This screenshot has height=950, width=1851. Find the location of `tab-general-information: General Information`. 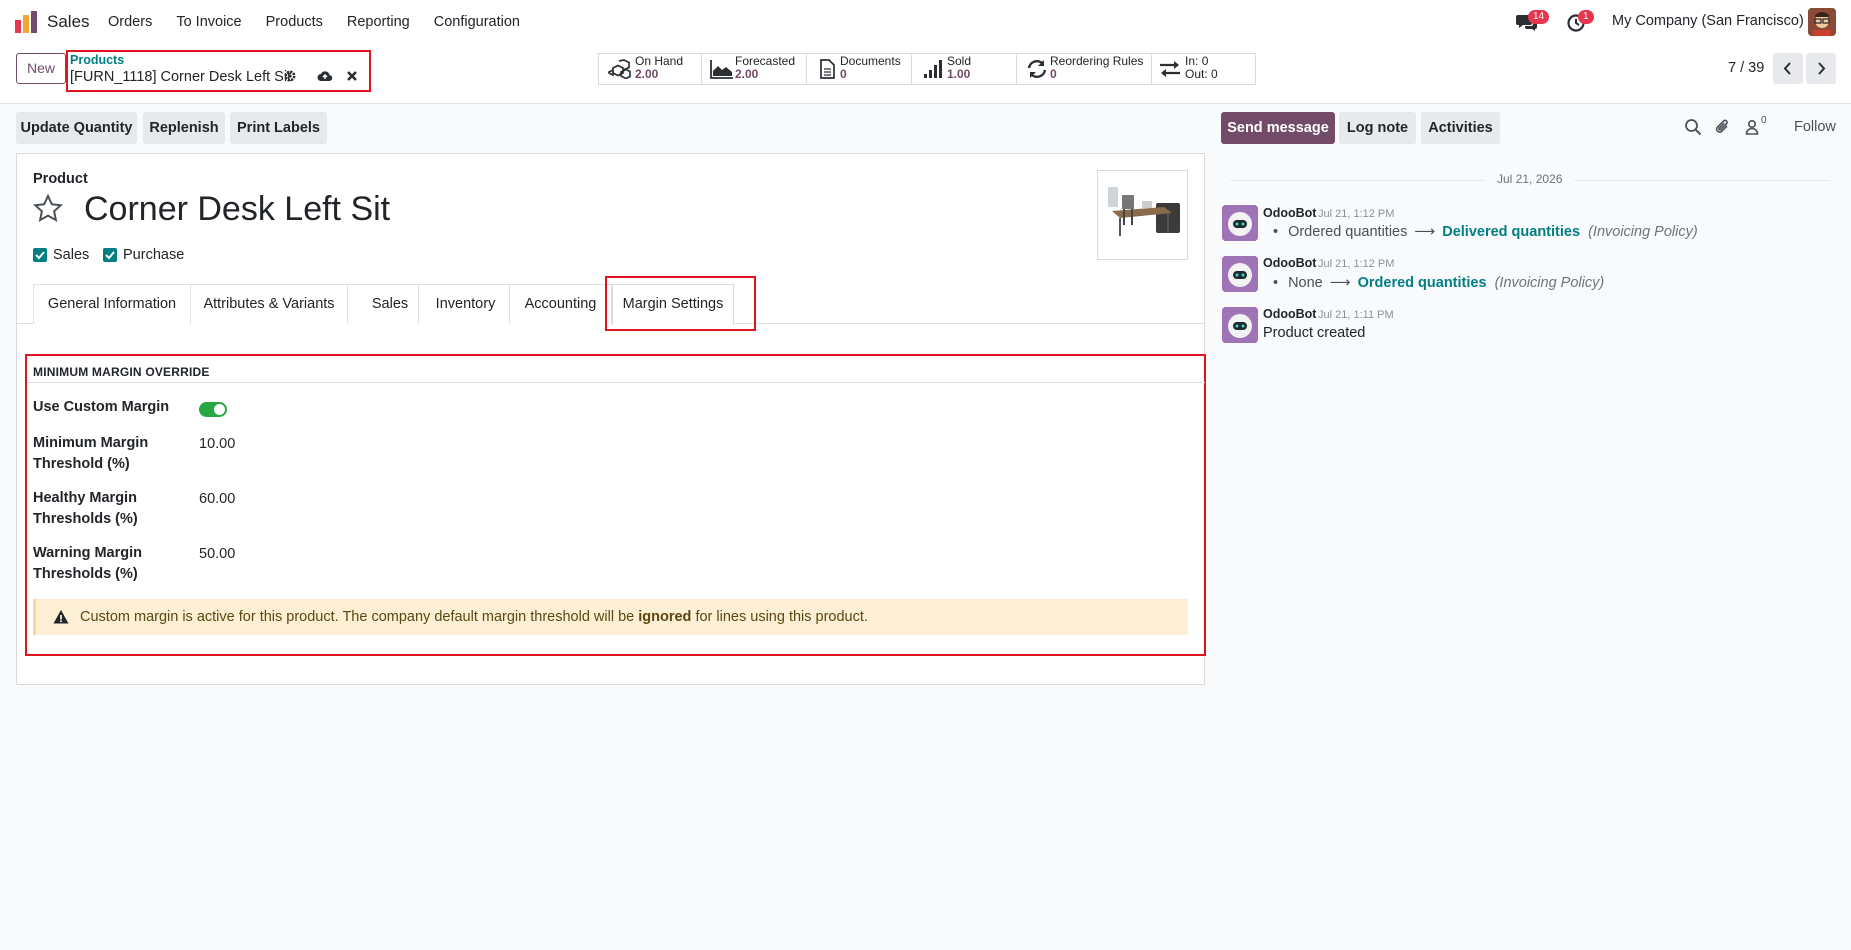

tab-general-information: General Information is located at coordinates (112, 304).